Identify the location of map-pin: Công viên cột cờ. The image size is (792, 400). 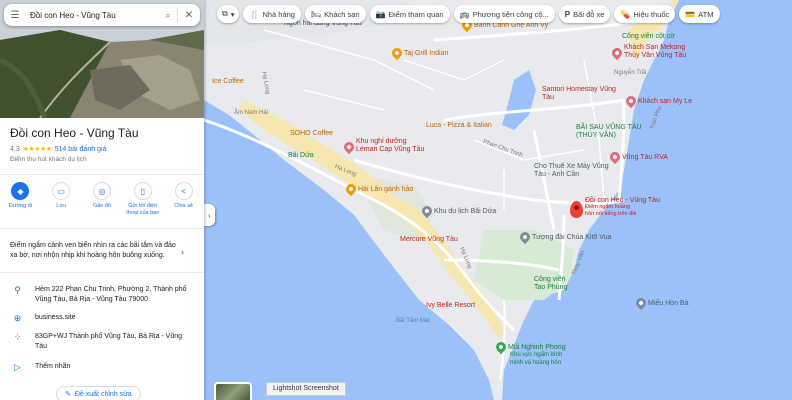
(648, 37).